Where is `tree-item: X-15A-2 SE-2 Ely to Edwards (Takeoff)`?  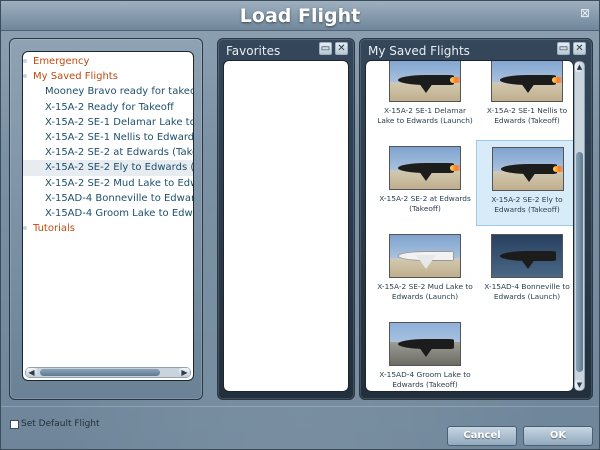
tree-item: X-15A-2 SE-2 Ely to Edwards (Takeoff) is located at coordinates (108, 168).